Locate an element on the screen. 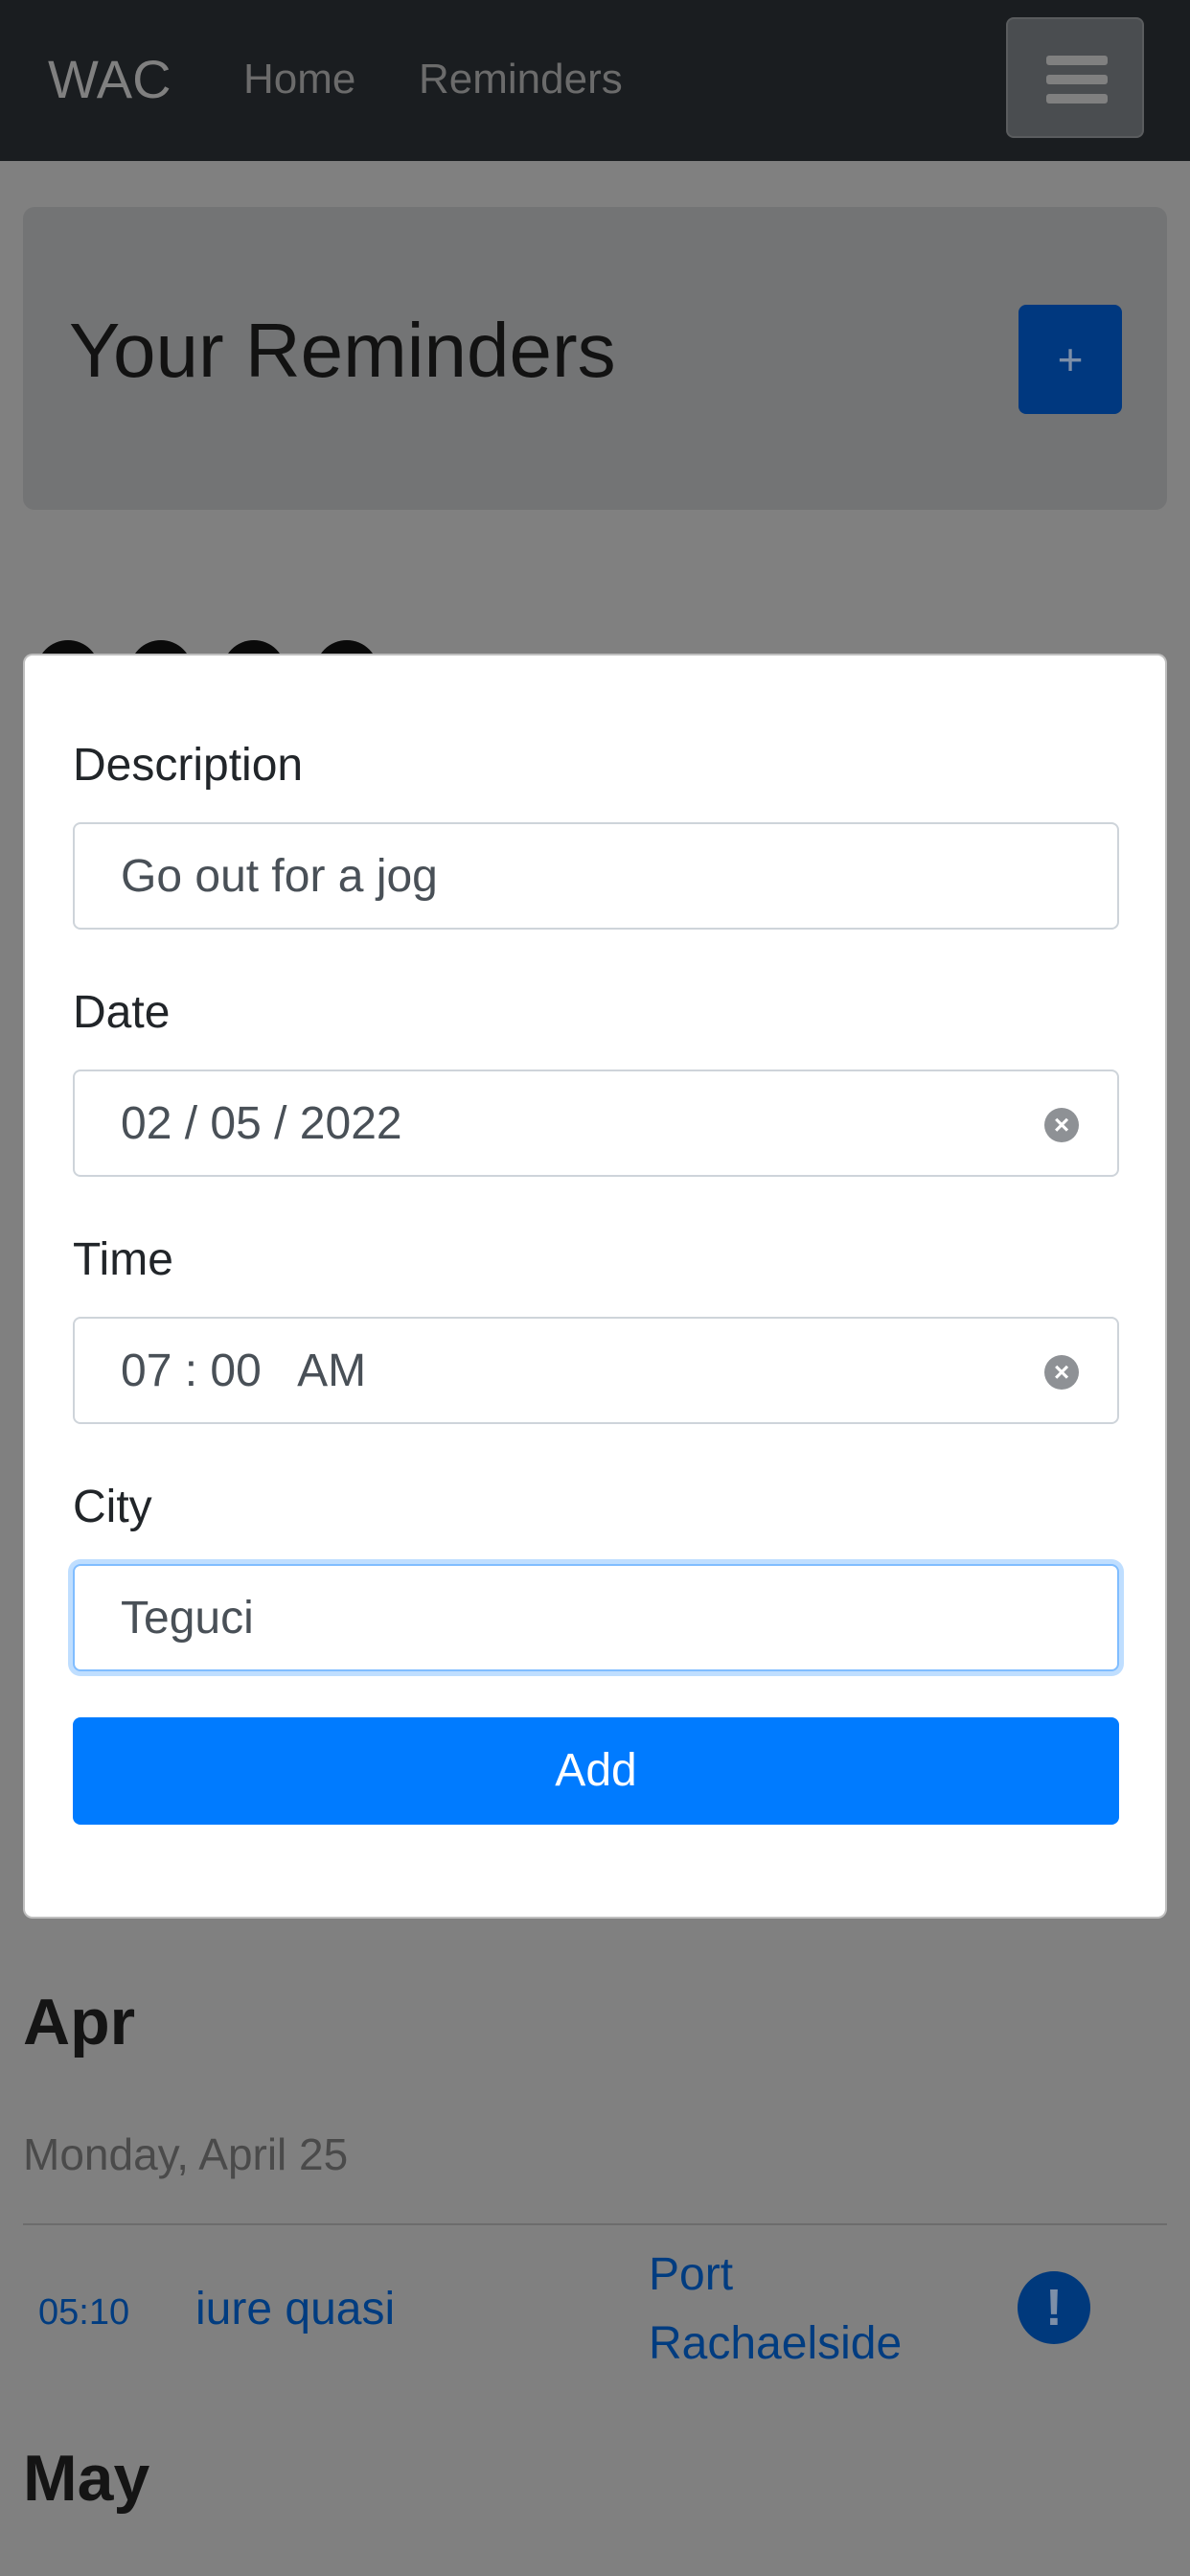 This screenshot has width=1190, height=2576. add-reminder-button: + is located at coordinates (1070, 359).